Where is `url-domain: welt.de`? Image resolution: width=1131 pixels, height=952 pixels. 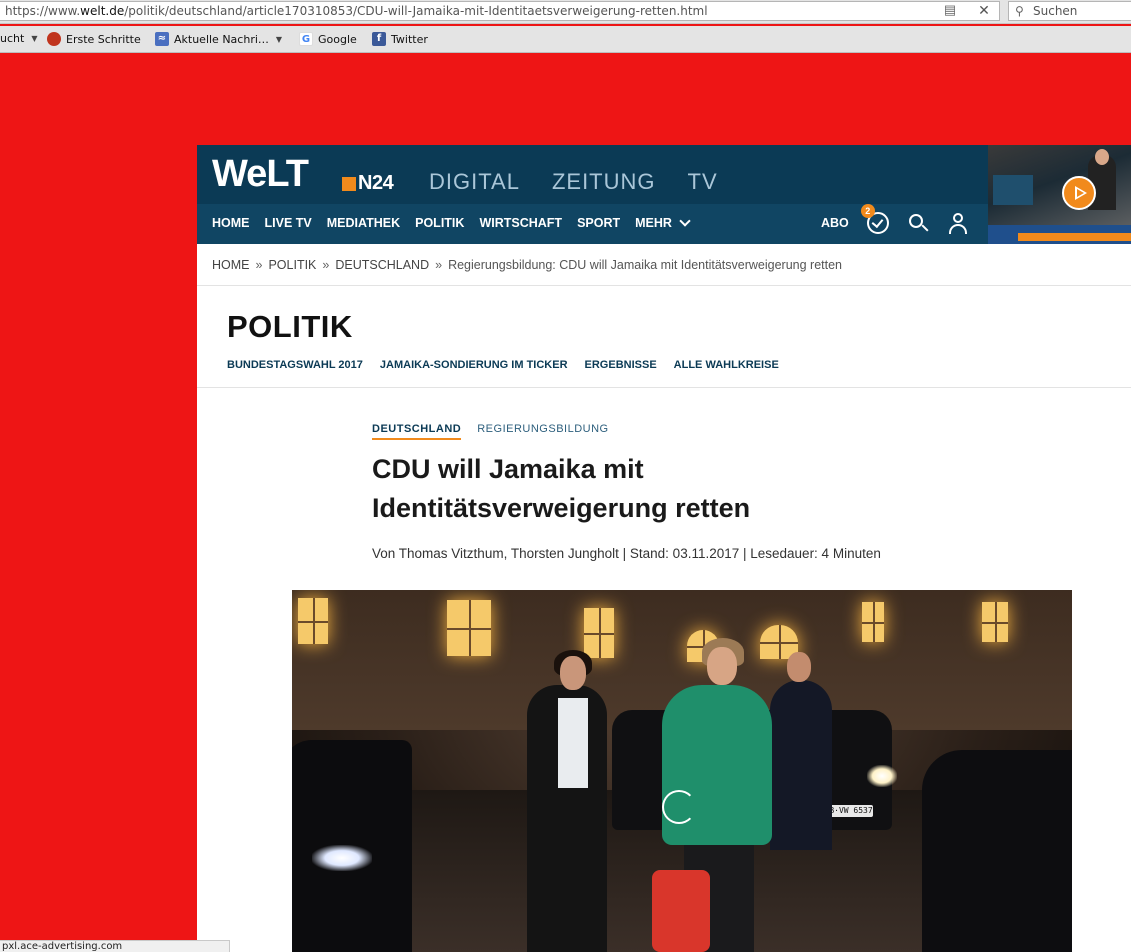 url-domain: welt.de is located at coordinates (102, 11).